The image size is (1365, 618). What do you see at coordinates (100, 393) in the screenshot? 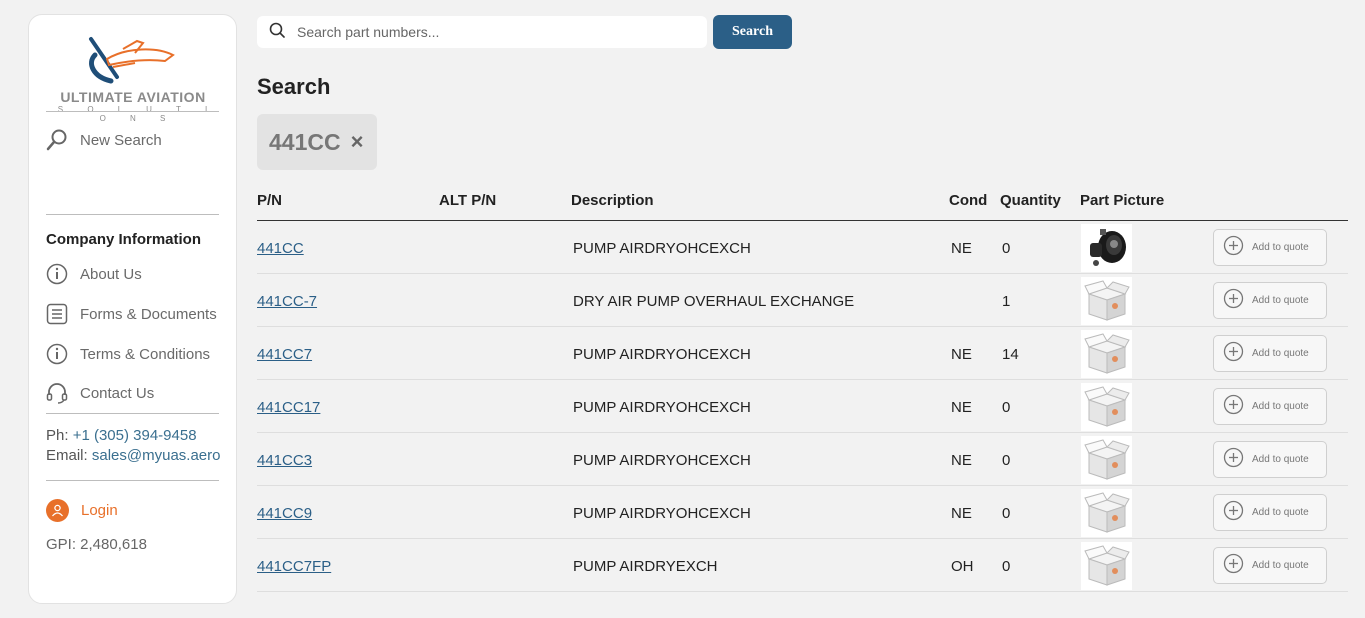
I see `sidebar-item-contact-us: Contact Us` at bounding box center [100, 393].